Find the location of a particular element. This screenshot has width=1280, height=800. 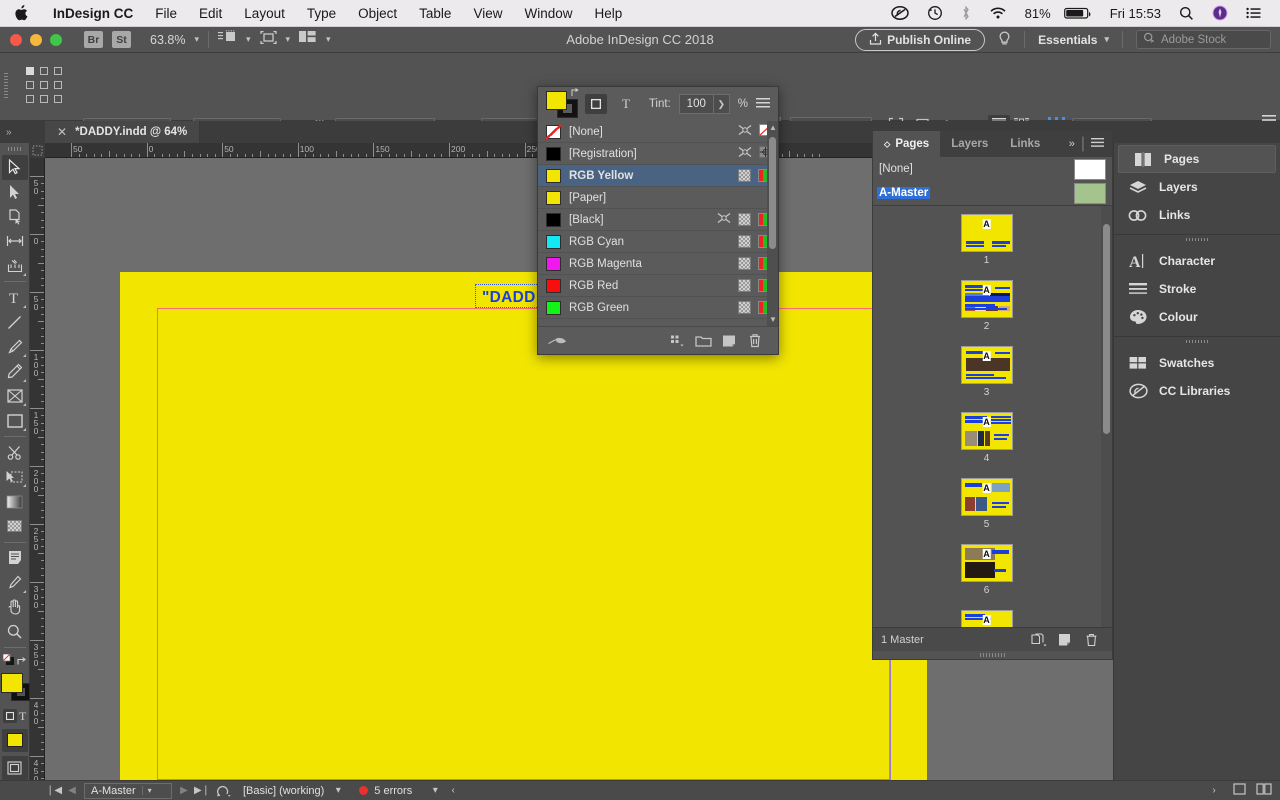

fill-proxy is located at coordinates (556, 100).